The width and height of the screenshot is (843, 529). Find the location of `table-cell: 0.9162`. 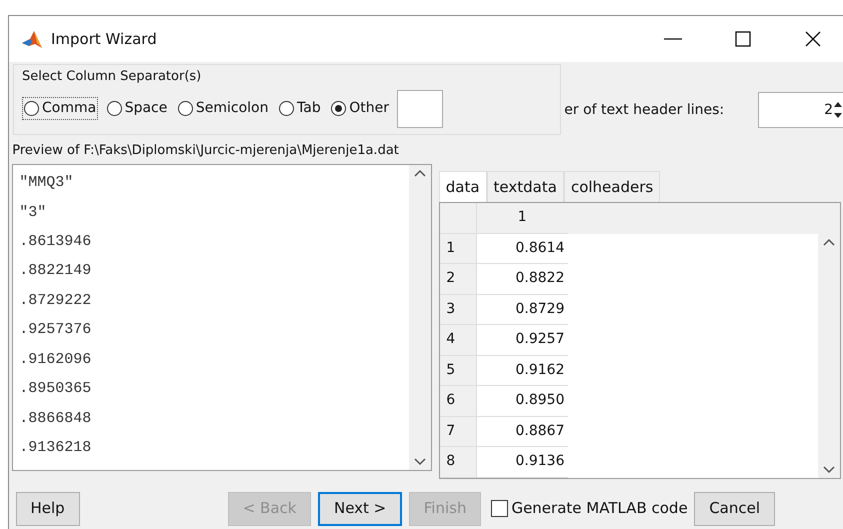

table-cell: 0.9162 is located at coordinates (522, 371).